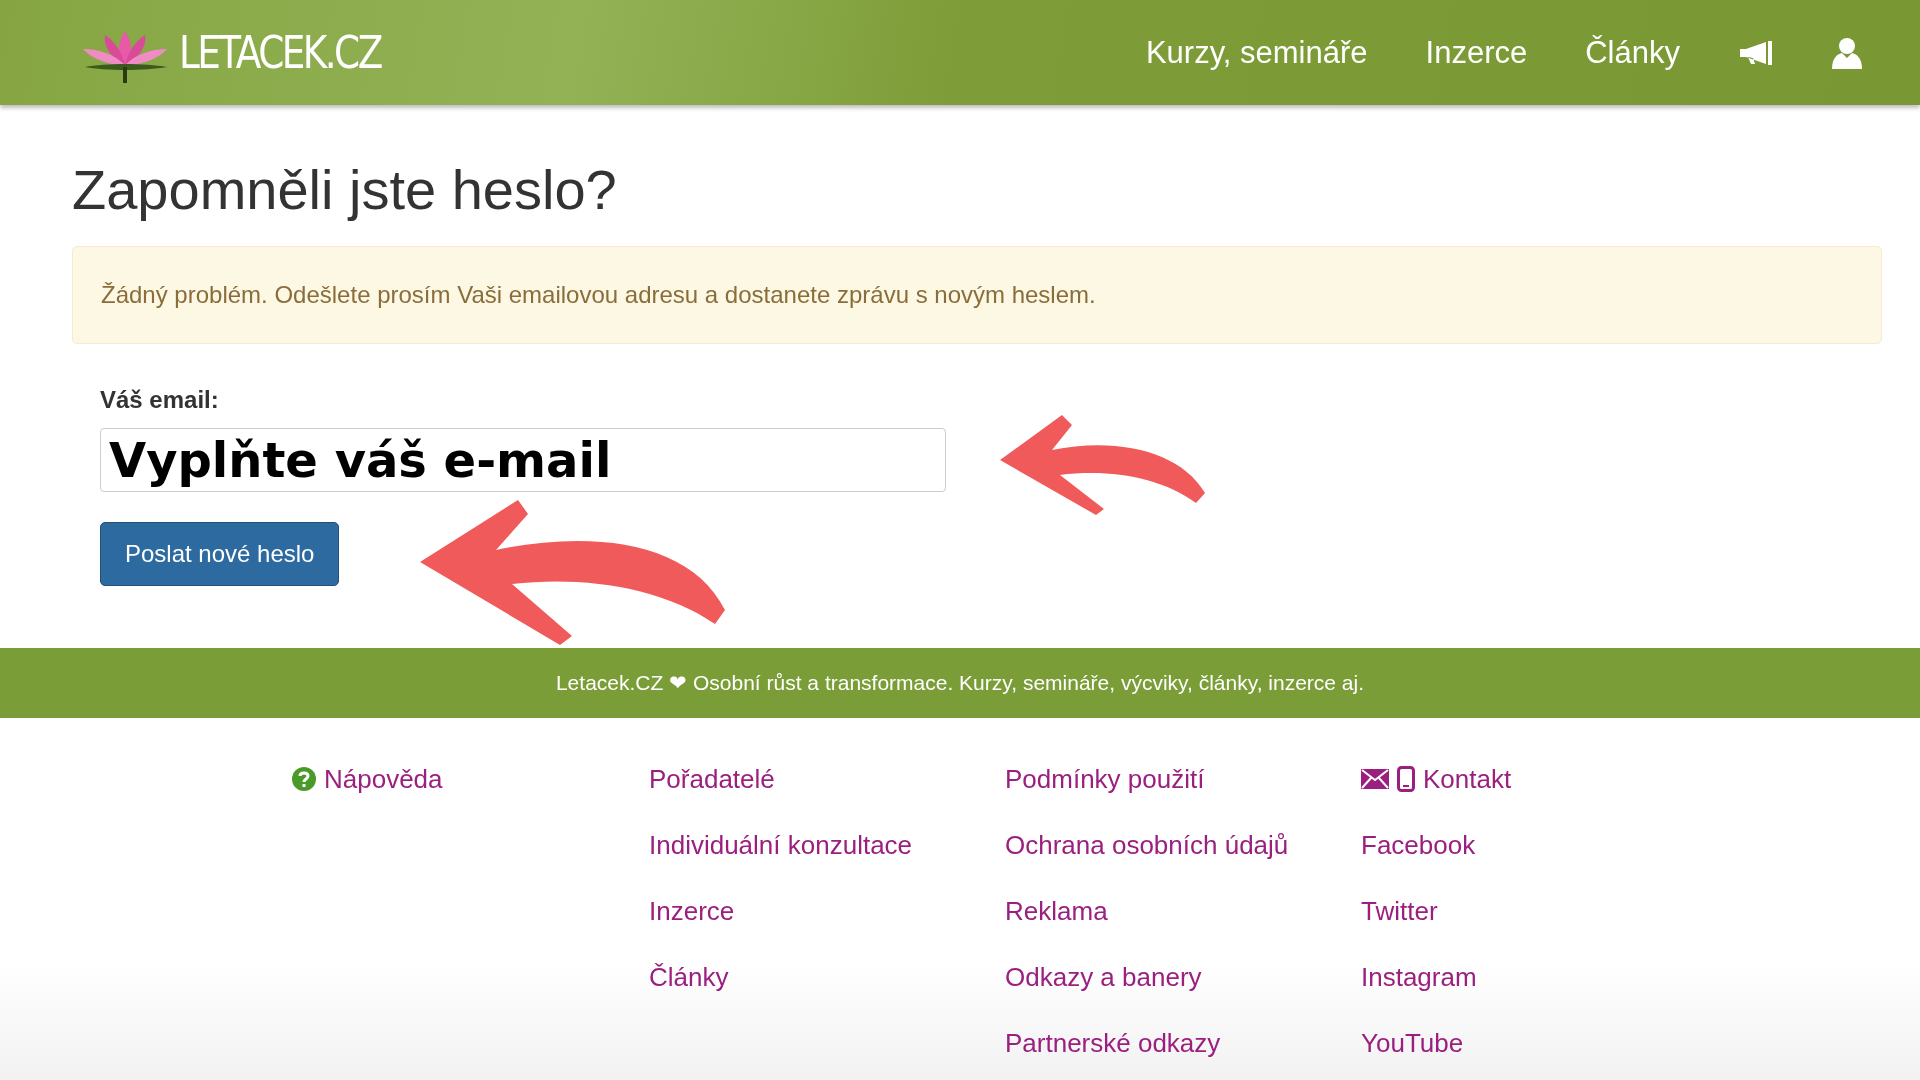 Image resolution: width=1920 pixels, height=1080 pixels. Describe the element at coordinates (1406, 779) in the screenshot. I see `phone-icon` at that location.